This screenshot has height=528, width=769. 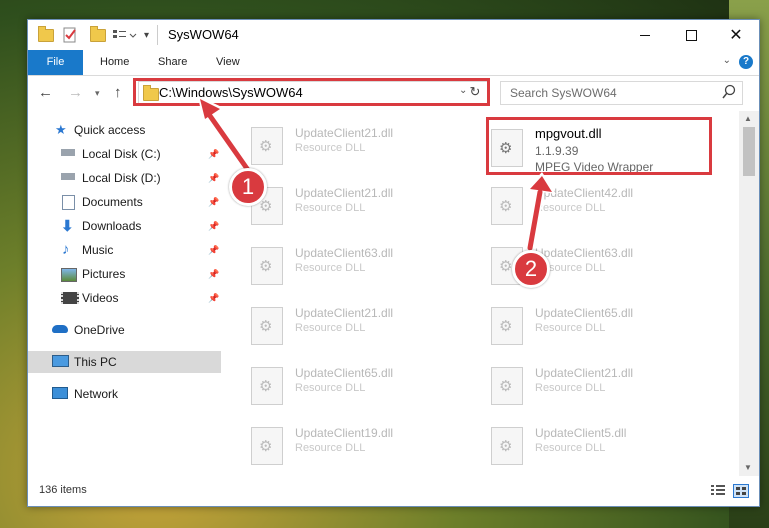 I want to click on step-2-badge: 2, so click(x=531, y=269).